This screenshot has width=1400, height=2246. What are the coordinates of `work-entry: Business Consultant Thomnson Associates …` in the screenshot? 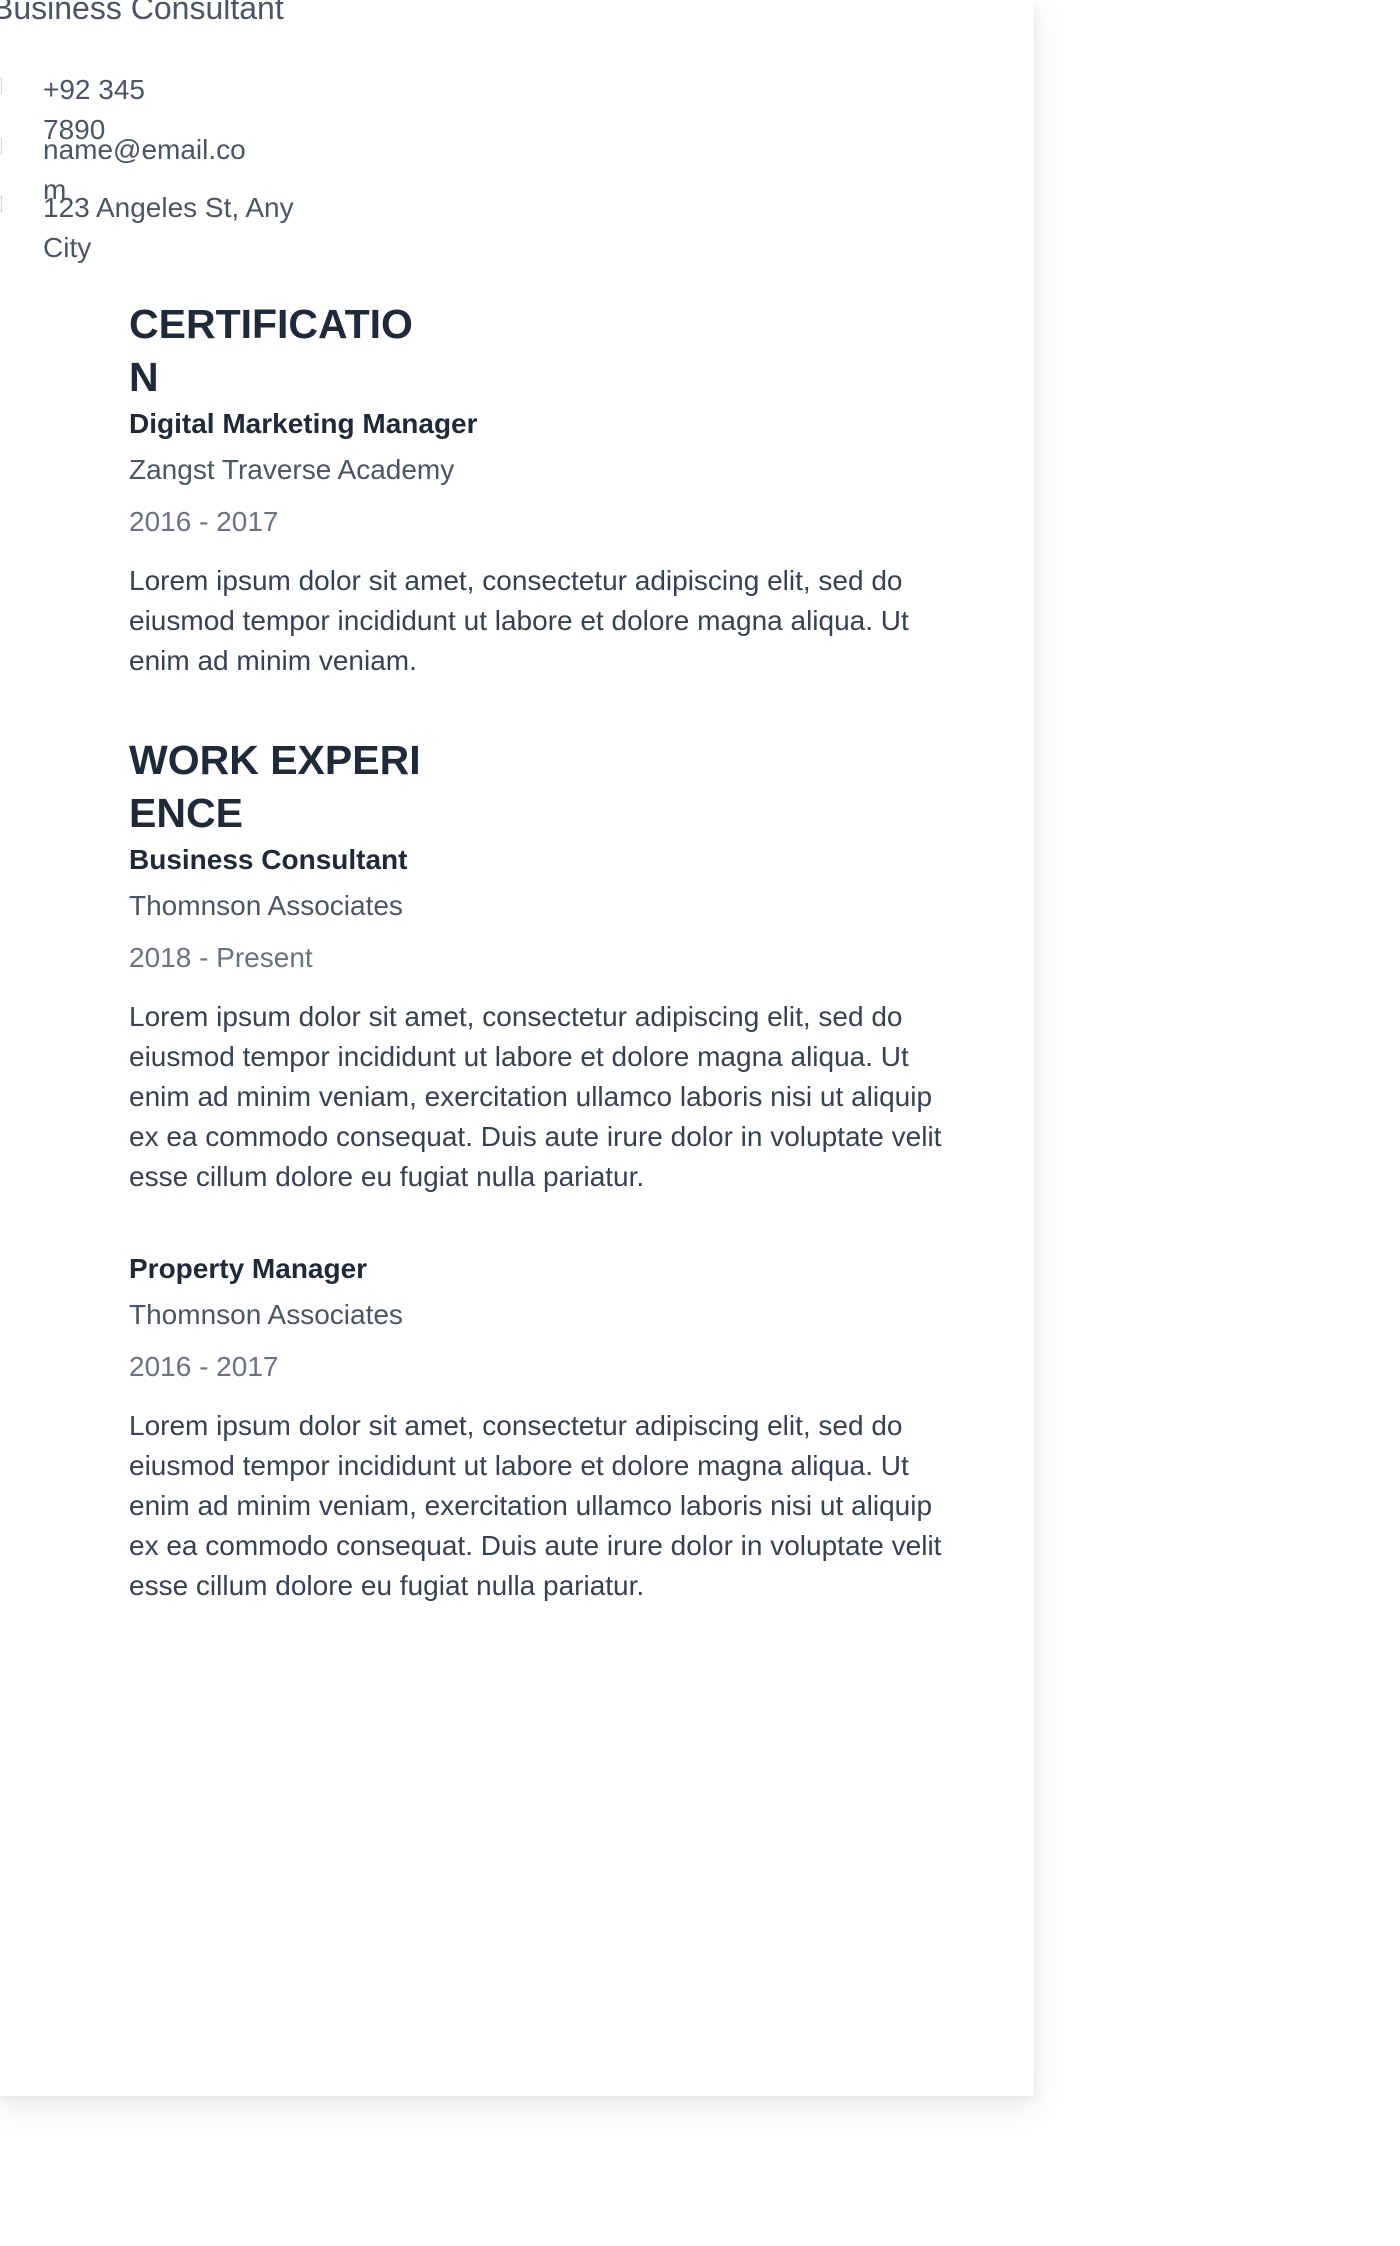 It's located at (549, 1018).